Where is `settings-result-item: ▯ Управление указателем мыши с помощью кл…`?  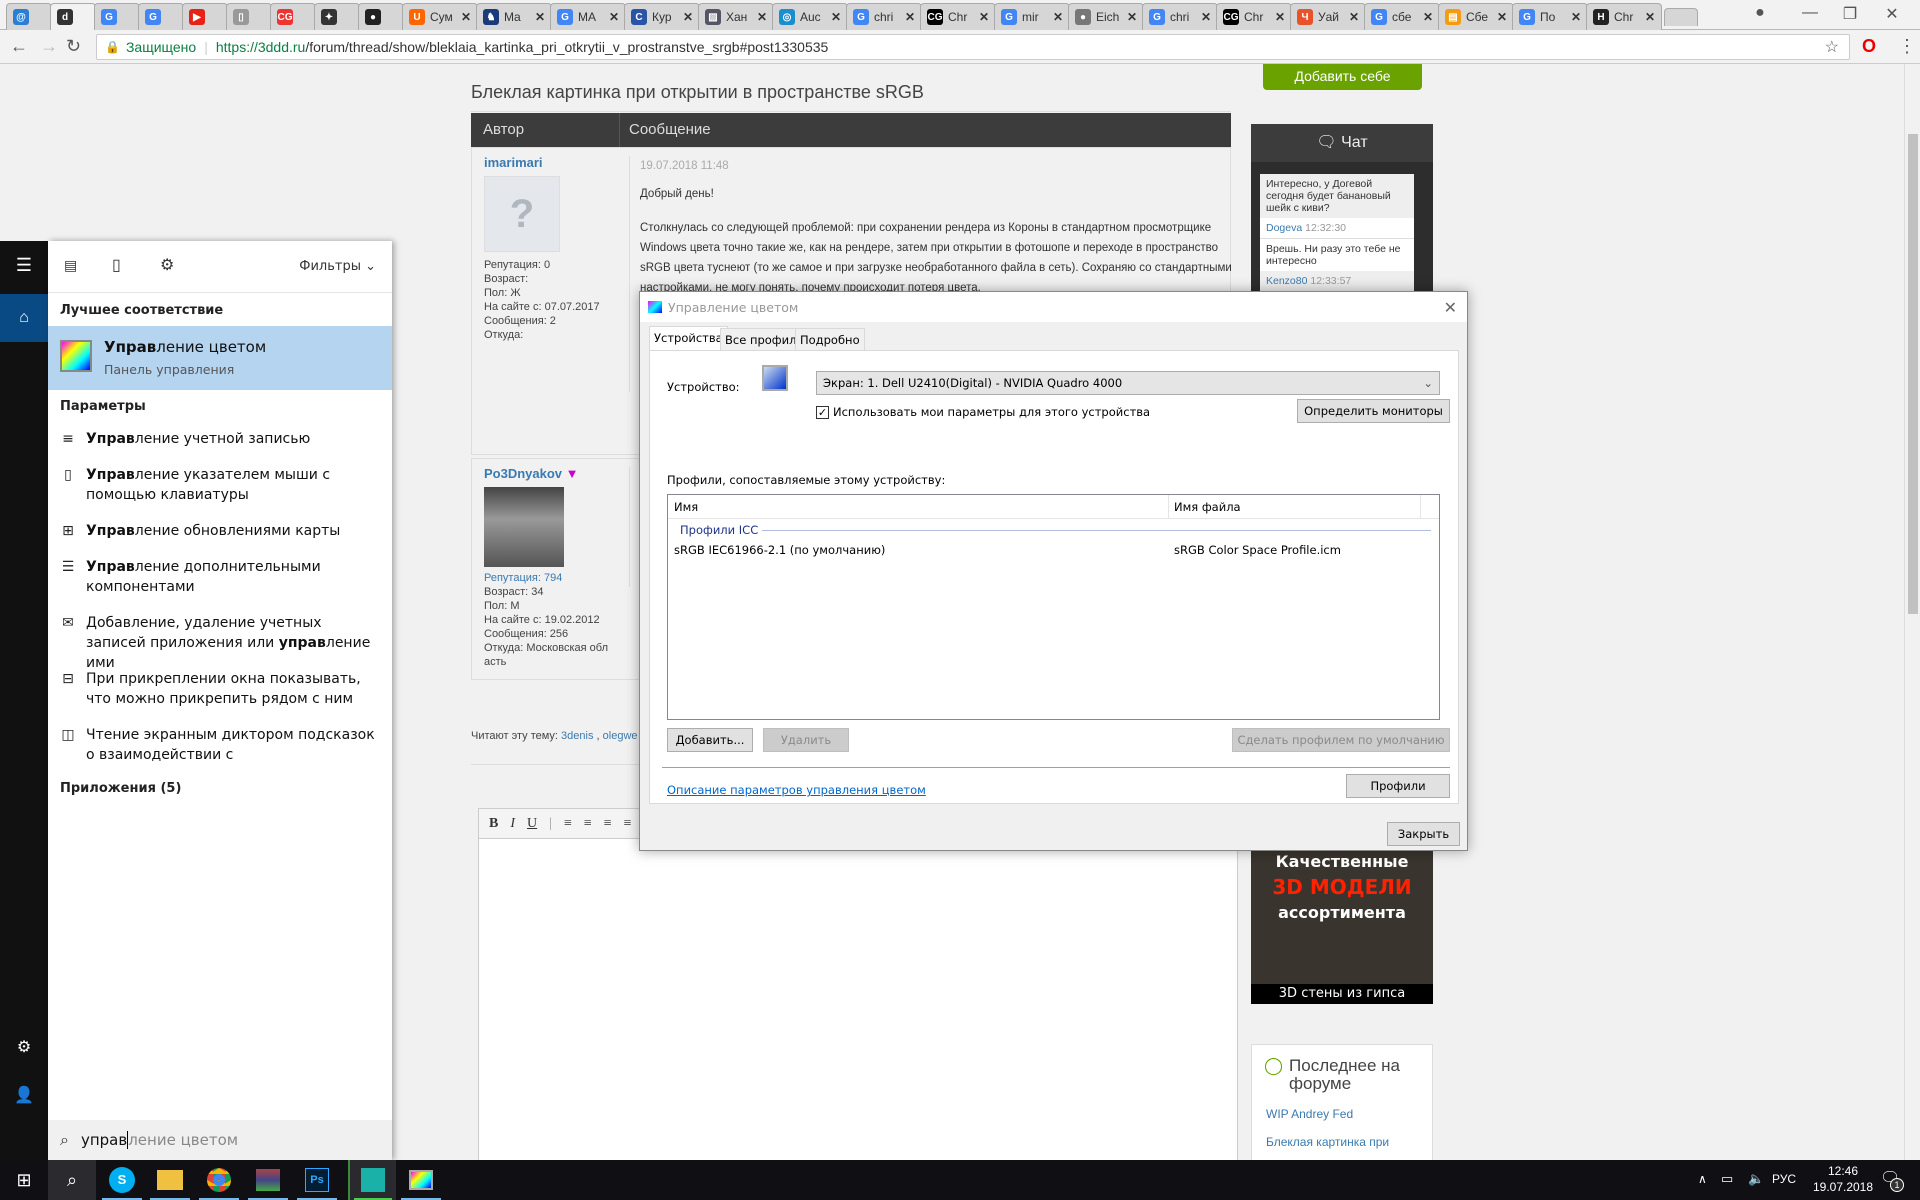
settings-result-item: ▯ Управление указателем мыши с помощью кл… is located at coordinates (220, 485).